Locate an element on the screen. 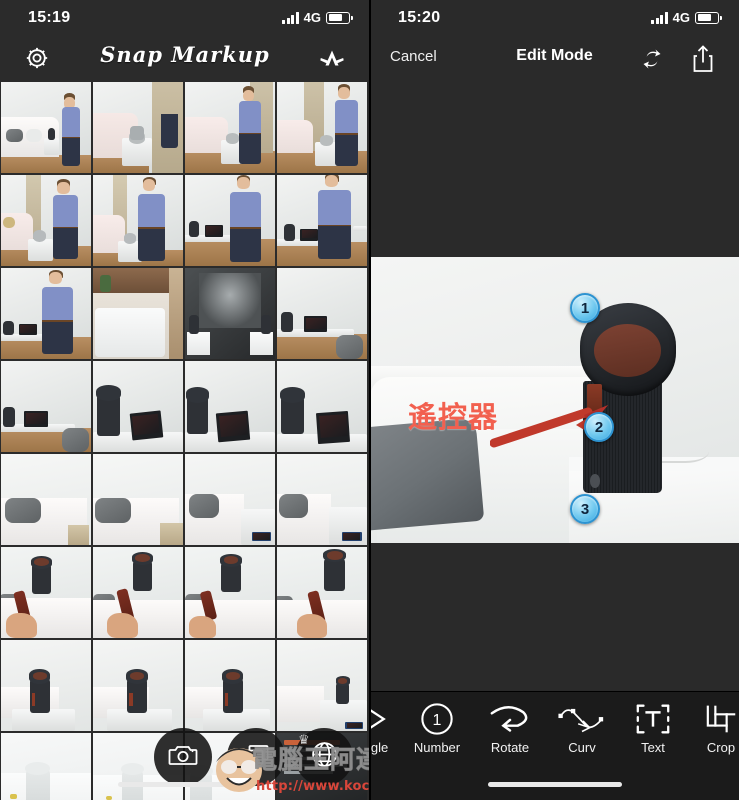  share-icon is located at coordinates (703, 59).